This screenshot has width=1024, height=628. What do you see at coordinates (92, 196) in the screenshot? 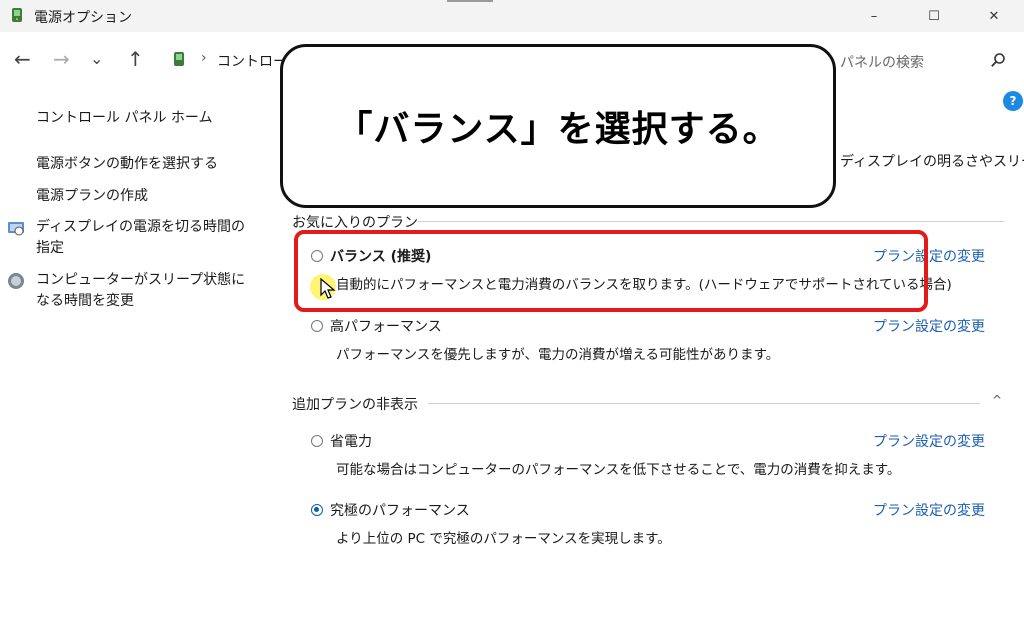
I see `sidebar-item-create-plan: 電源プランの作成` at bounding box center [92, 196].